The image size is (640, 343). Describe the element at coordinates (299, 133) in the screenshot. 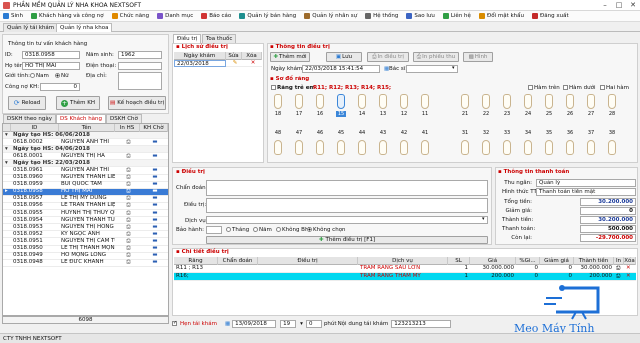

I see `tooth-number: 47` at that location.